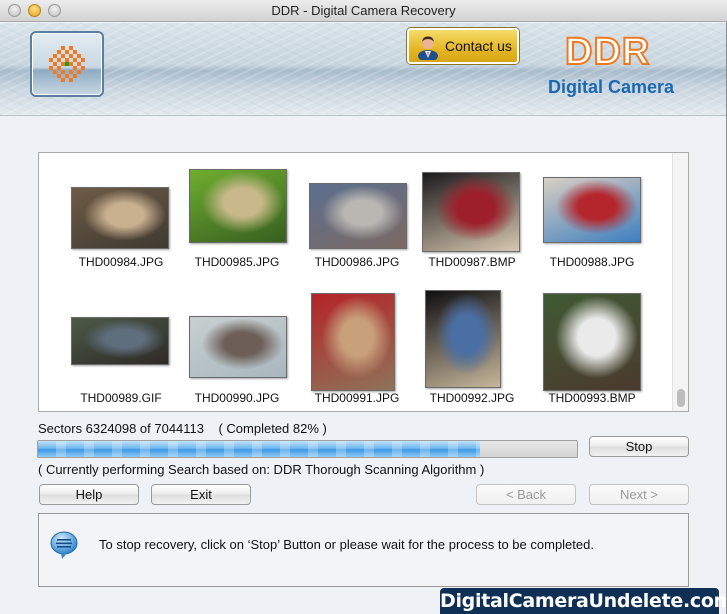 Image resolution: width=727 pixels, height=614 pixels. Describe the element at coordinates (681, 398) in the screenshot. I see `scrollbar-thumb` at that location.